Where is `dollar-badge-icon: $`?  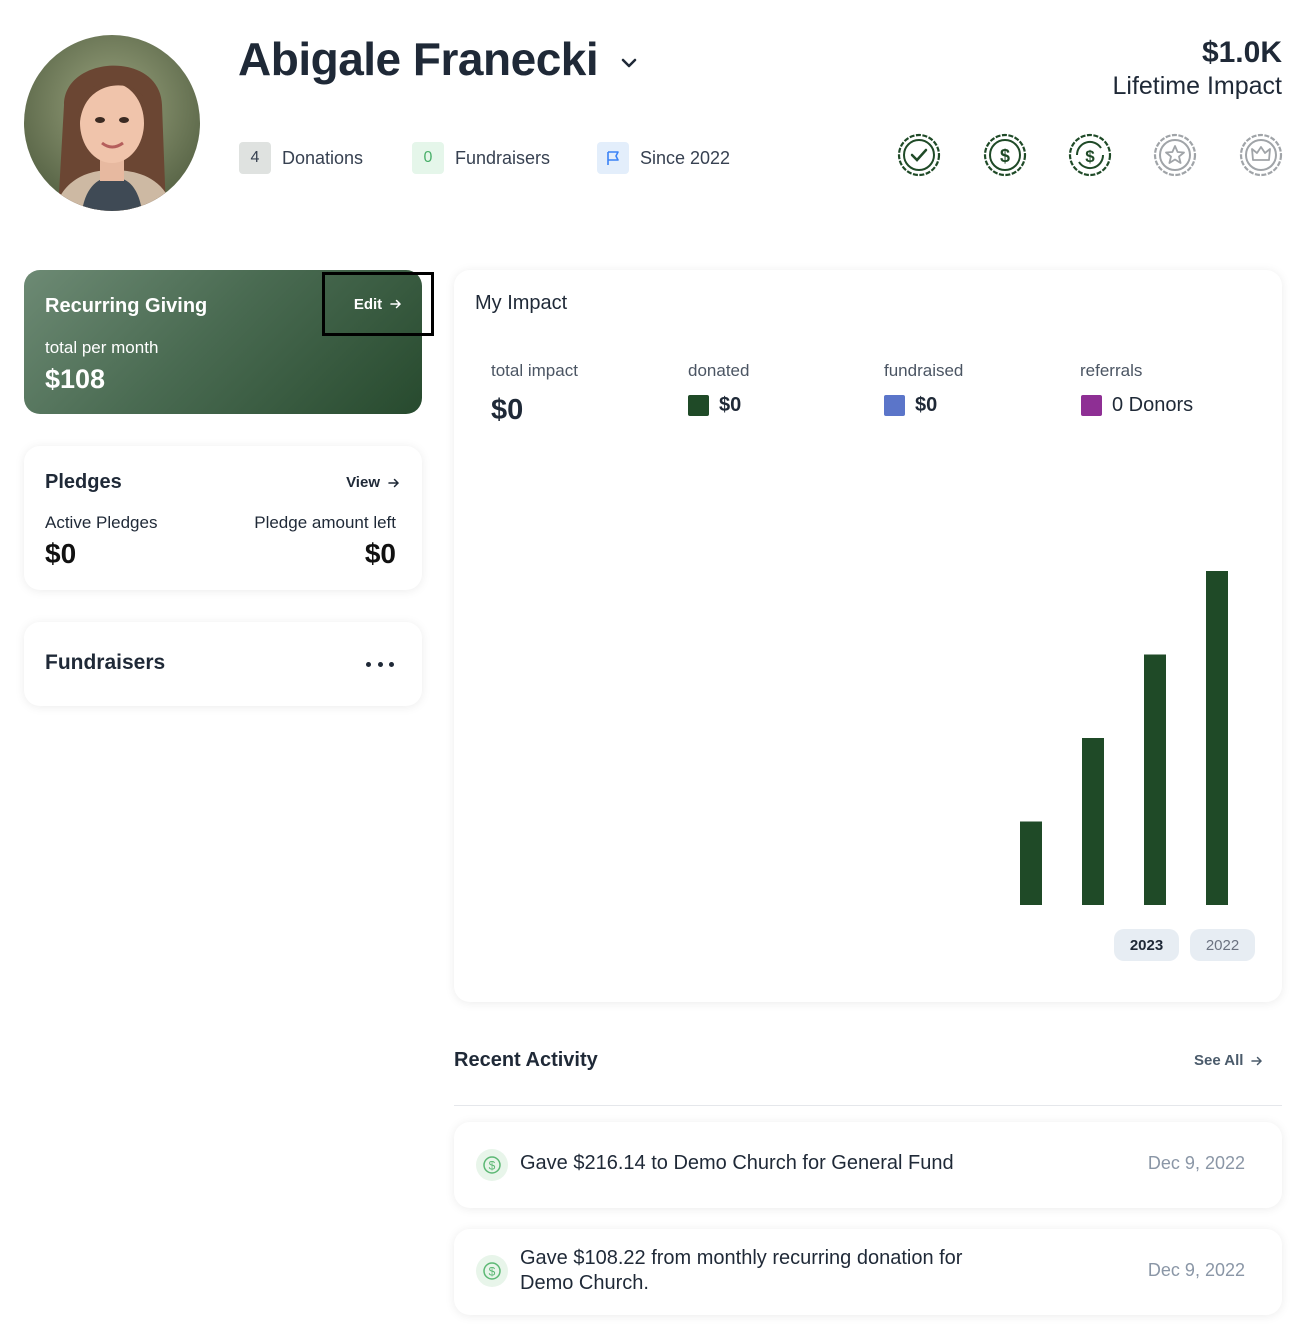
dollar-badge-icon: $ is located at coordinates (1005, 155).